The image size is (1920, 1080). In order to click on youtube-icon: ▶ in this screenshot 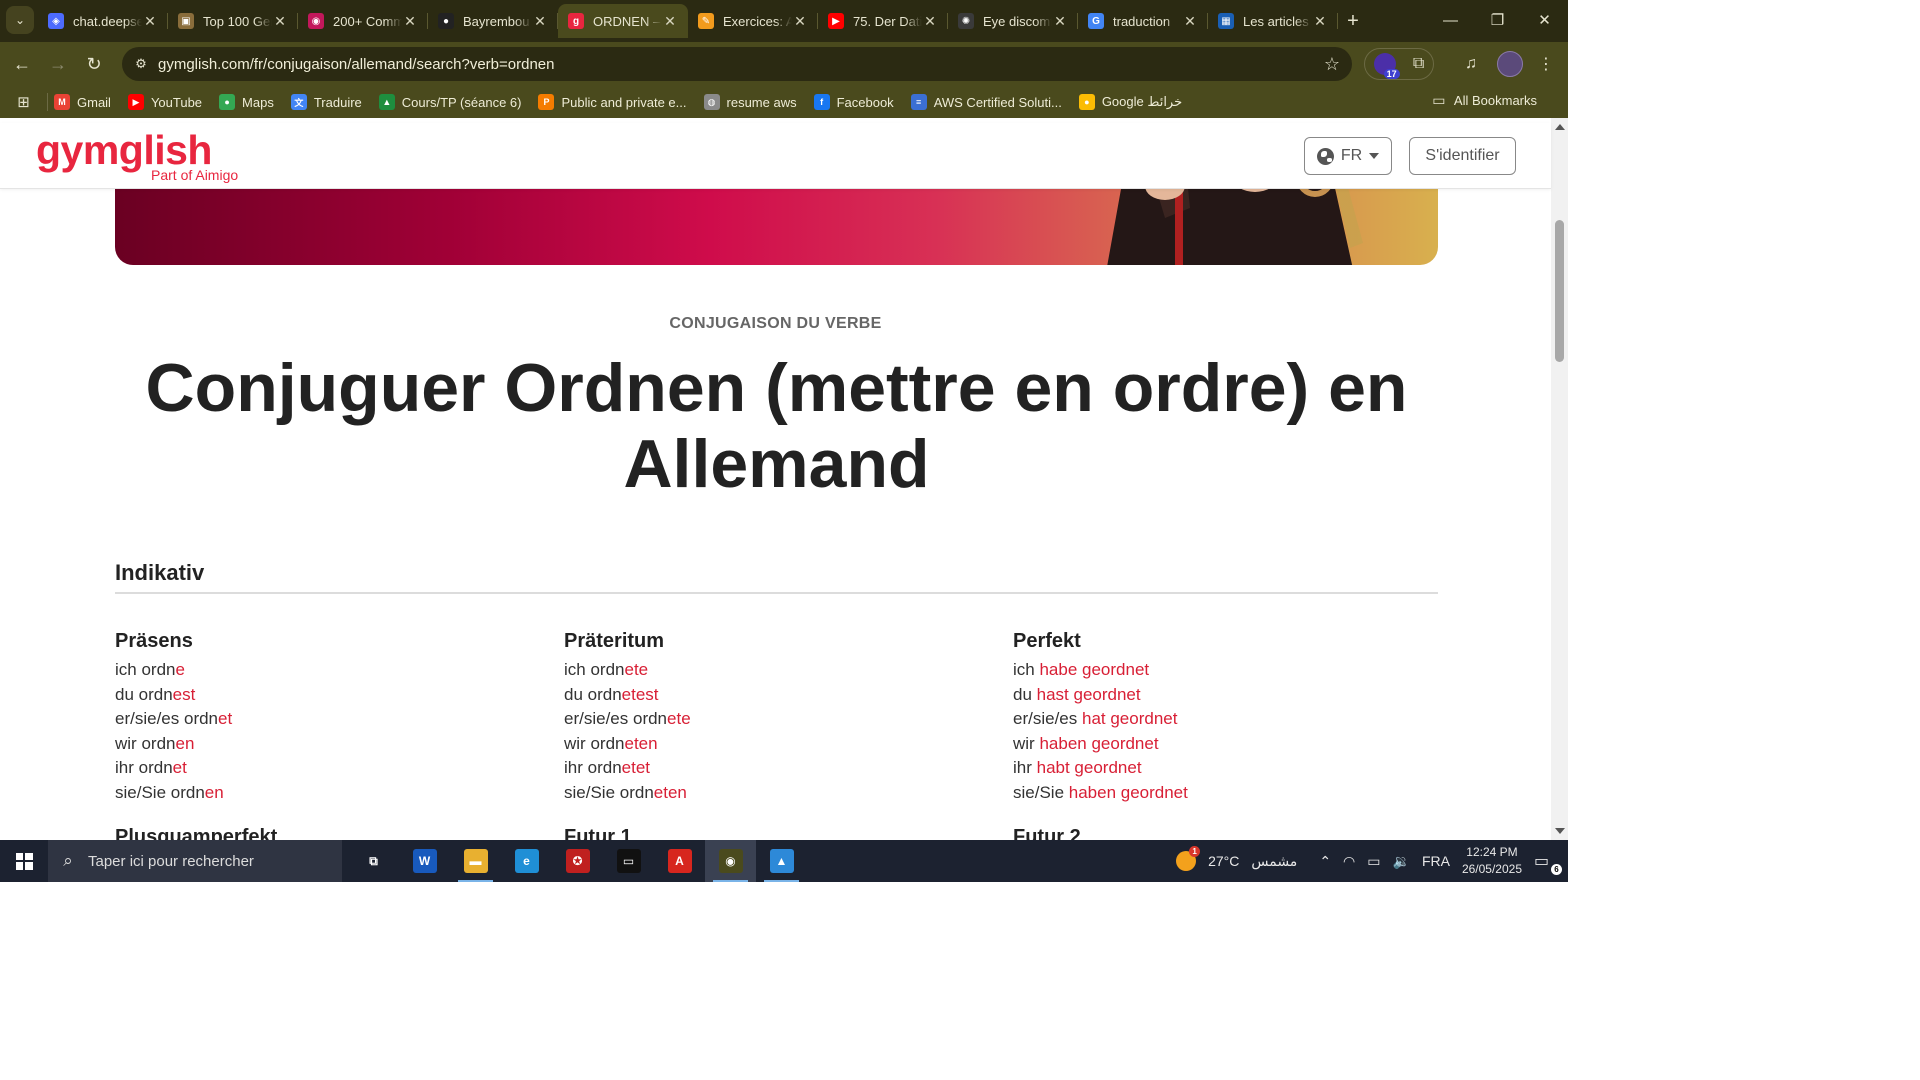, I will do `click(836, 21)`.